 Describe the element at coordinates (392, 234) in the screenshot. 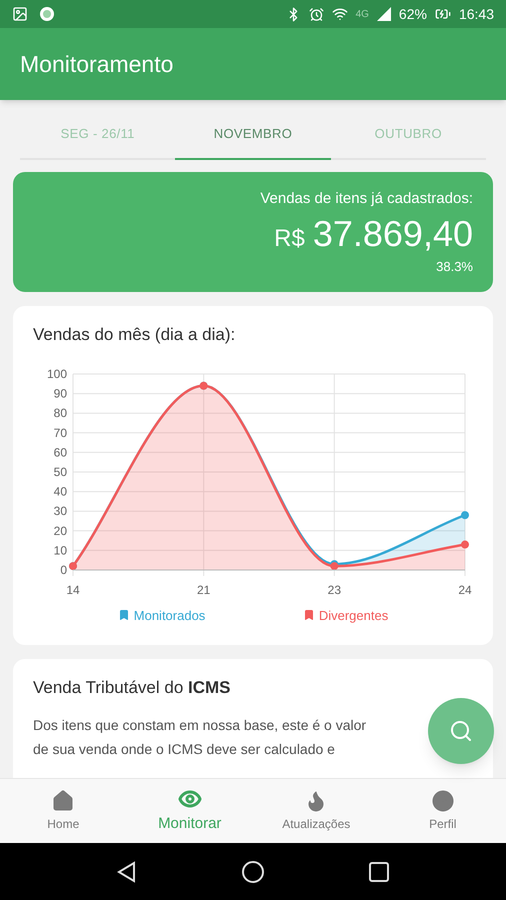

I see `summary-value: 37.869,40` at that location.